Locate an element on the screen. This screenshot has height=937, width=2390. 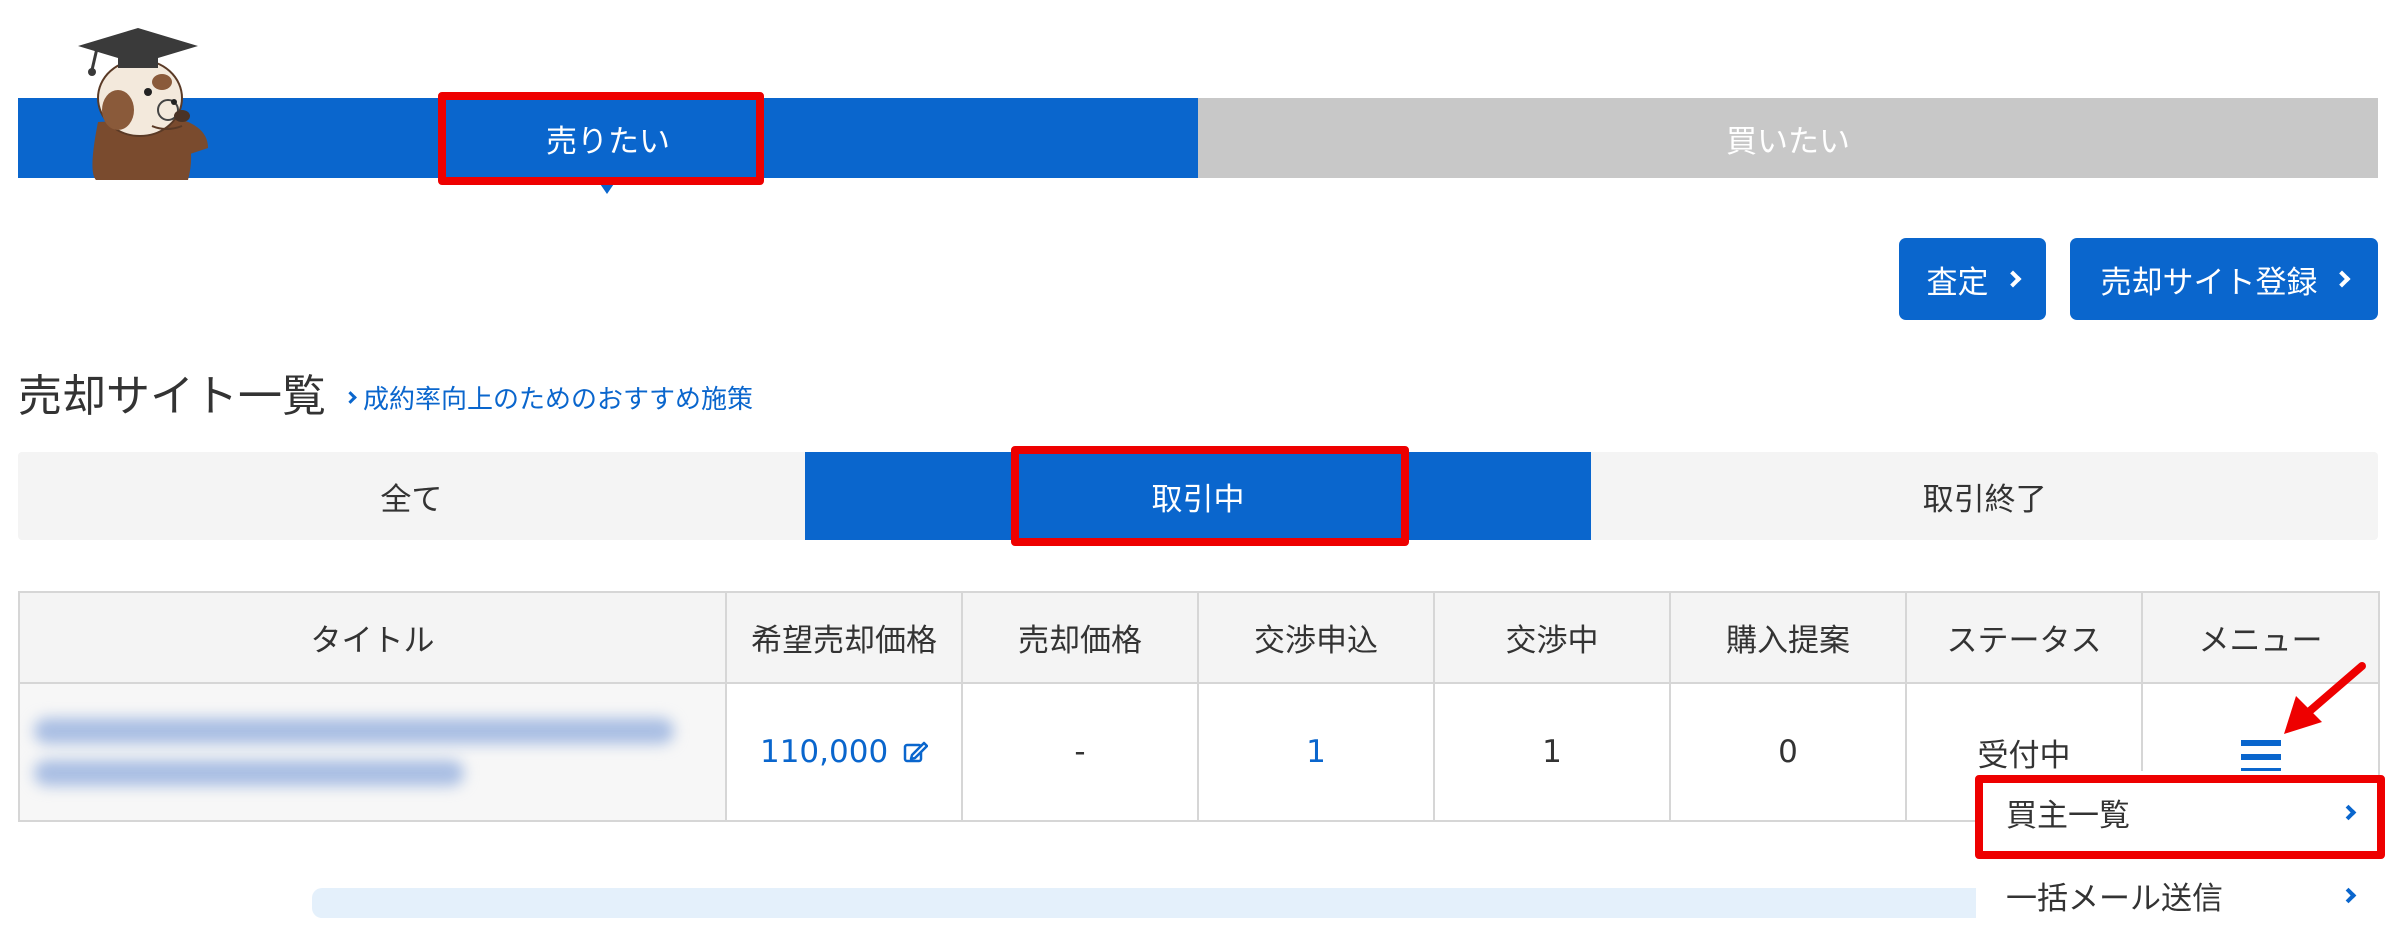
desired-price-value: 110,000 is located at coordinates (824, 752).